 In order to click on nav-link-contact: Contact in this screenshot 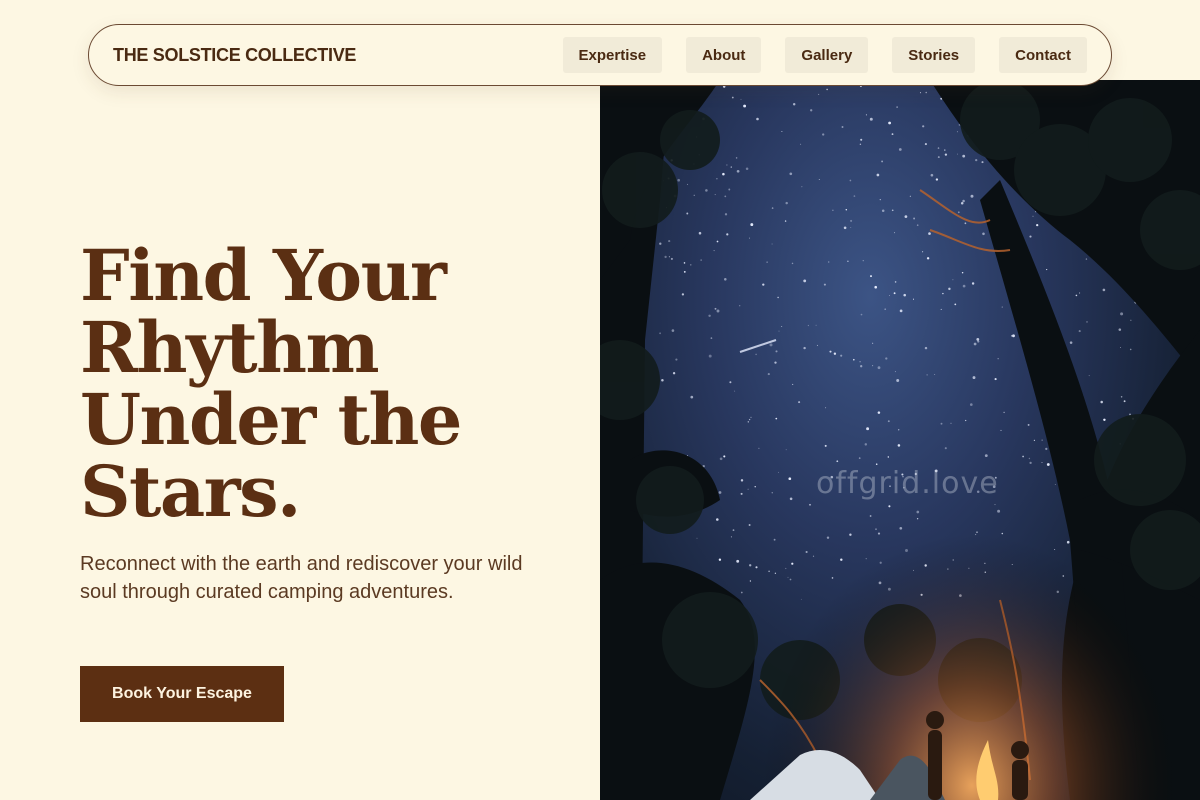, I will do `click(1043, 55)`.